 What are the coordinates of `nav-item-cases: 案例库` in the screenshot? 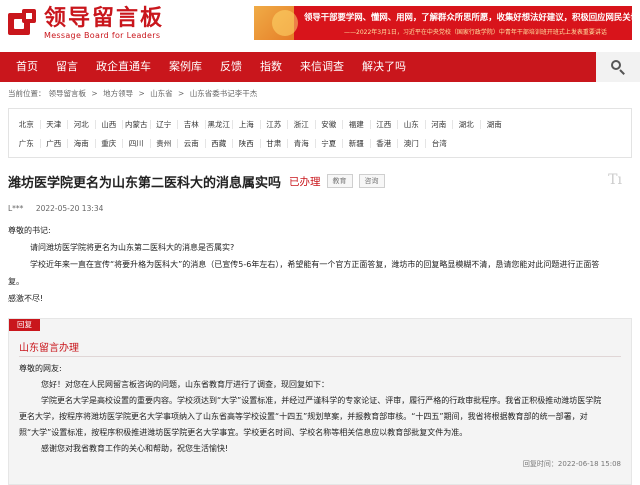 It's located at (185, 67).